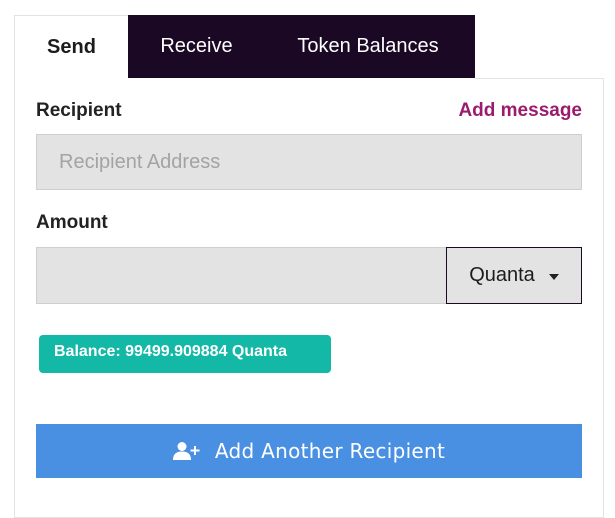 The width and height of the screenshot is (615, 518). What do you see at coordinates (72, 222) in the screenshot?
I see `amount-label: Amount` at bounding box center [72, 222].